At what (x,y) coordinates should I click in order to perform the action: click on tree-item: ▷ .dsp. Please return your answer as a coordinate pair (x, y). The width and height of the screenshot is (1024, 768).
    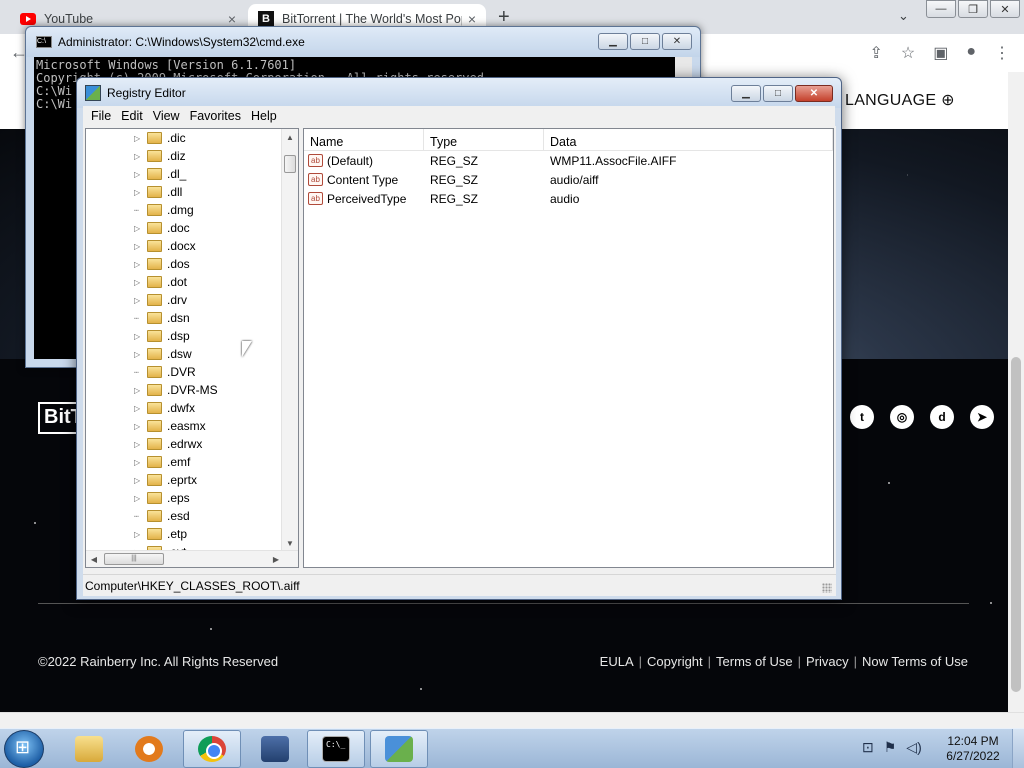
    Looking at the image, I should click on (184, 336).